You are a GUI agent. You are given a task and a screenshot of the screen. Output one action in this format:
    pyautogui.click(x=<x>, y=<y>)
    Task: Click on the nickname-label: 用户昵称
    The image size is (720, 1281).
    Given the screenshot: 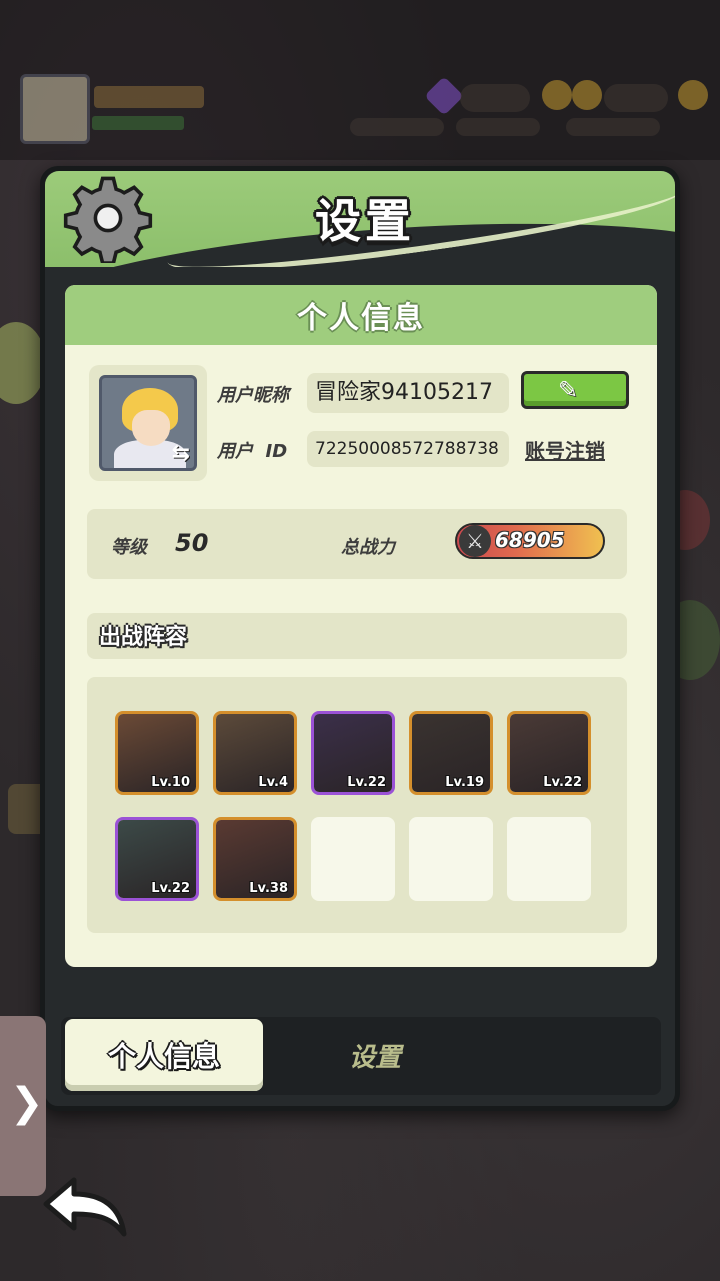 What is the action you would take?
    pyautogui.click(x=253, y=395)
    